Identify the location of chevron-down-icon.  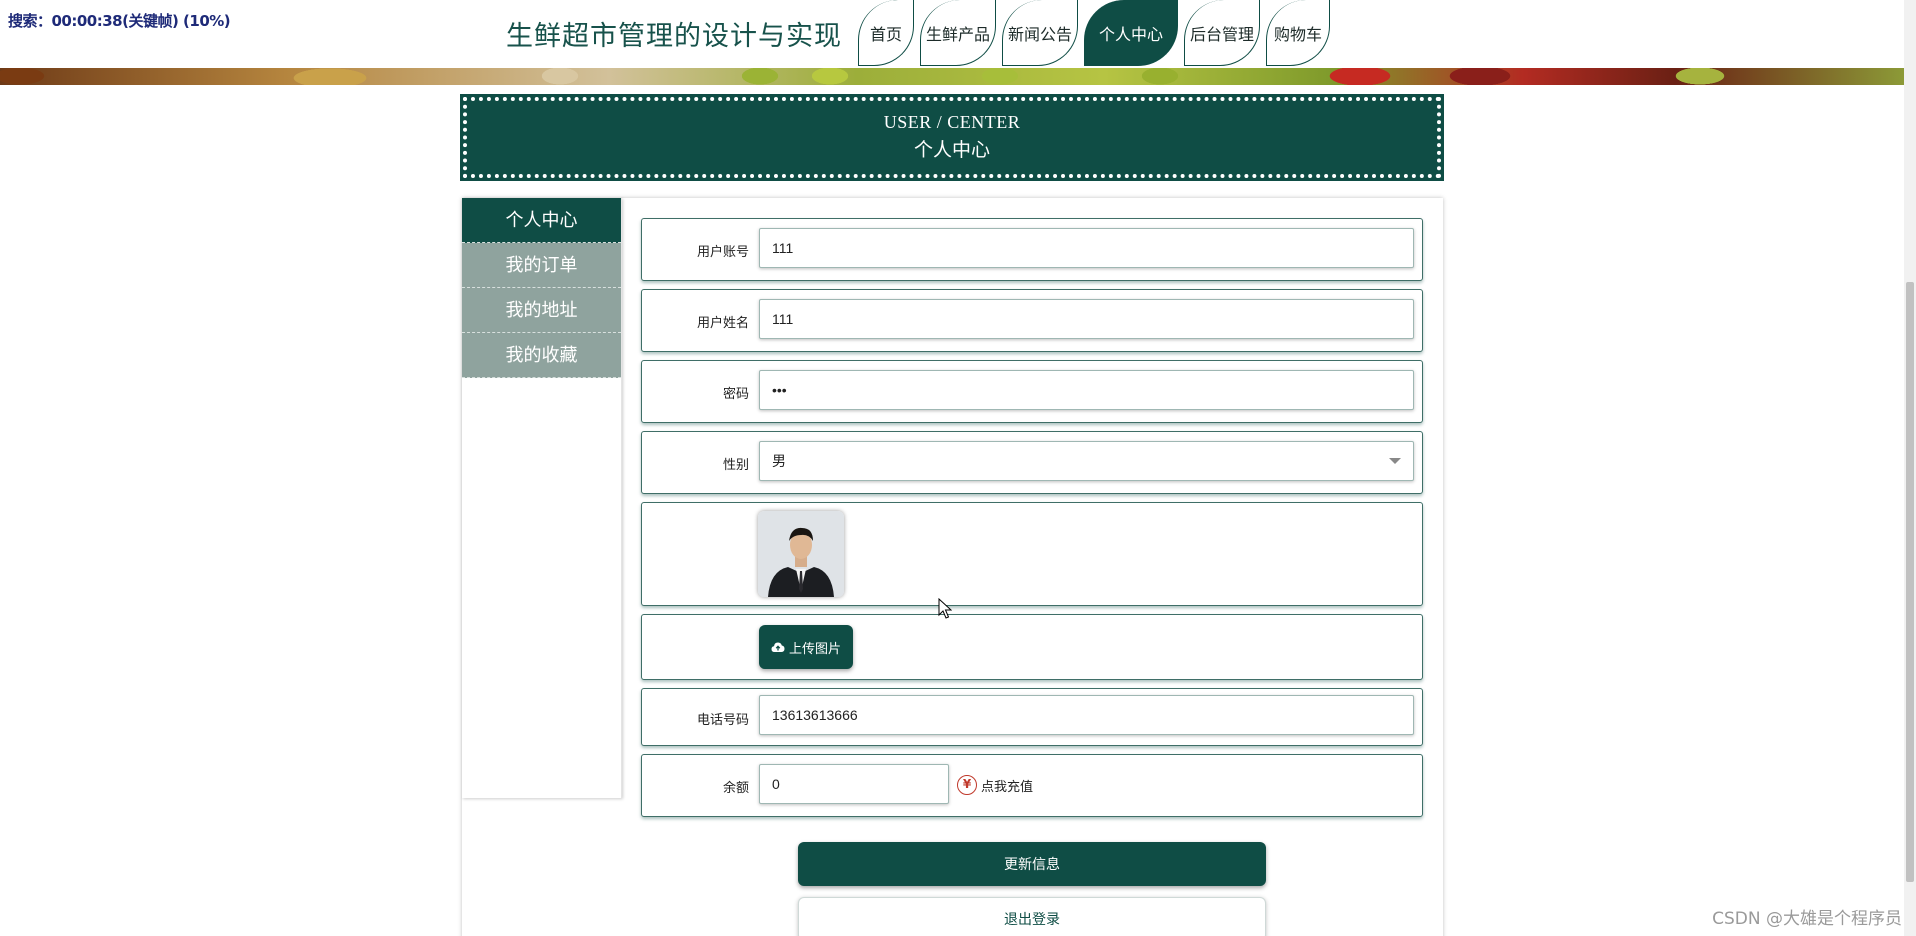
(1395, 461).